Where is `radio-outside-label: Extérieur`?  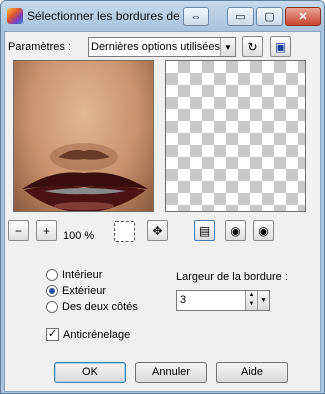 radio-outside-label: Extérieur is located at coordinates (84, 291).